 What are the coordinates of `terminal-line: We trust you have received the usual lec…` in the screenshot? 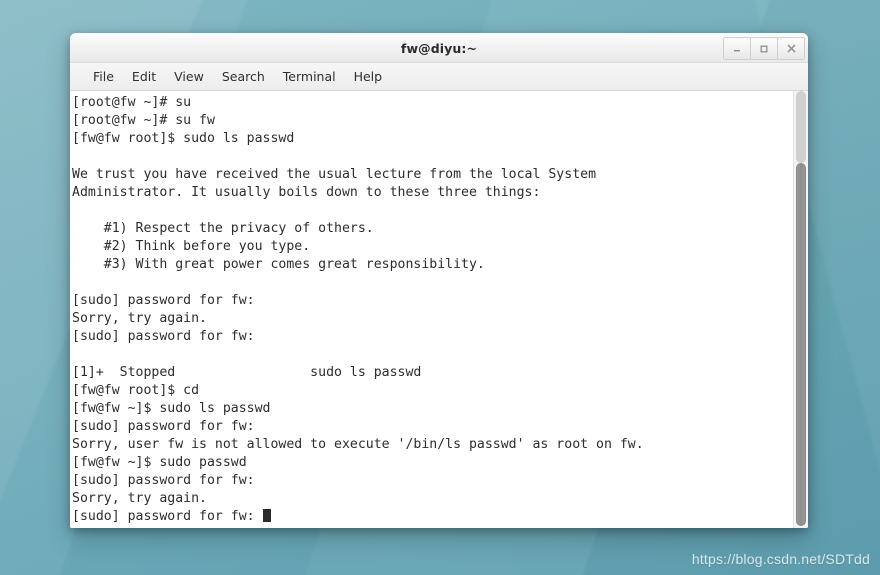 It's located at (334, 174).